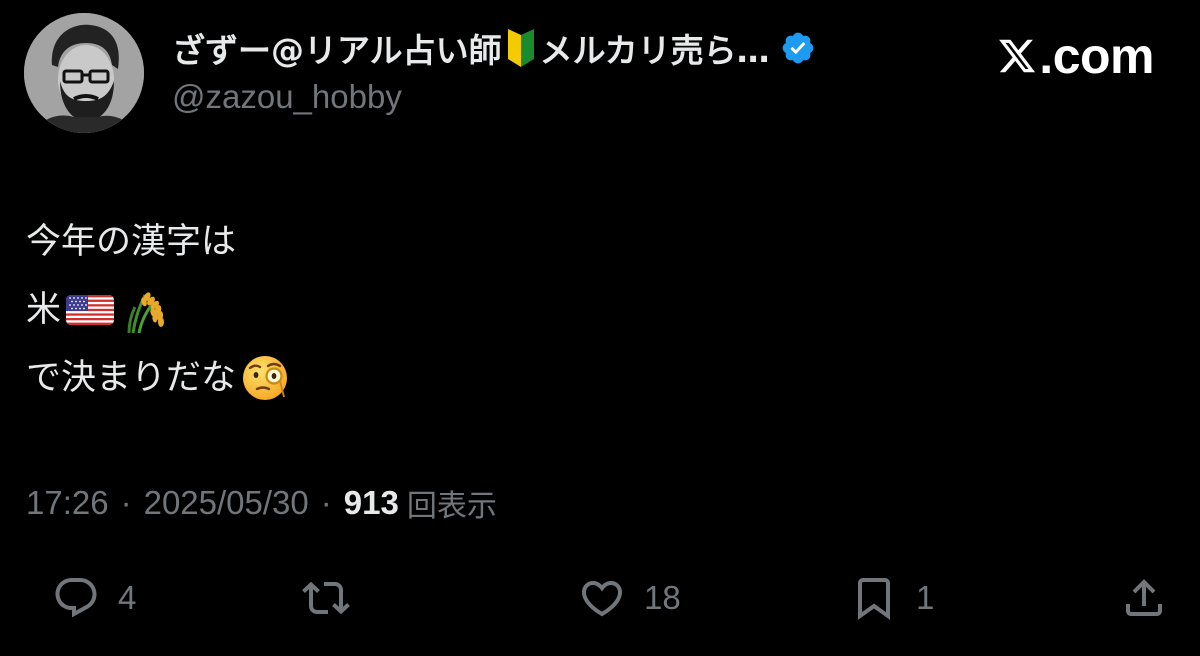 The image size is (1200, 656). I want to click on bookmark-icon, so click(874, 598).